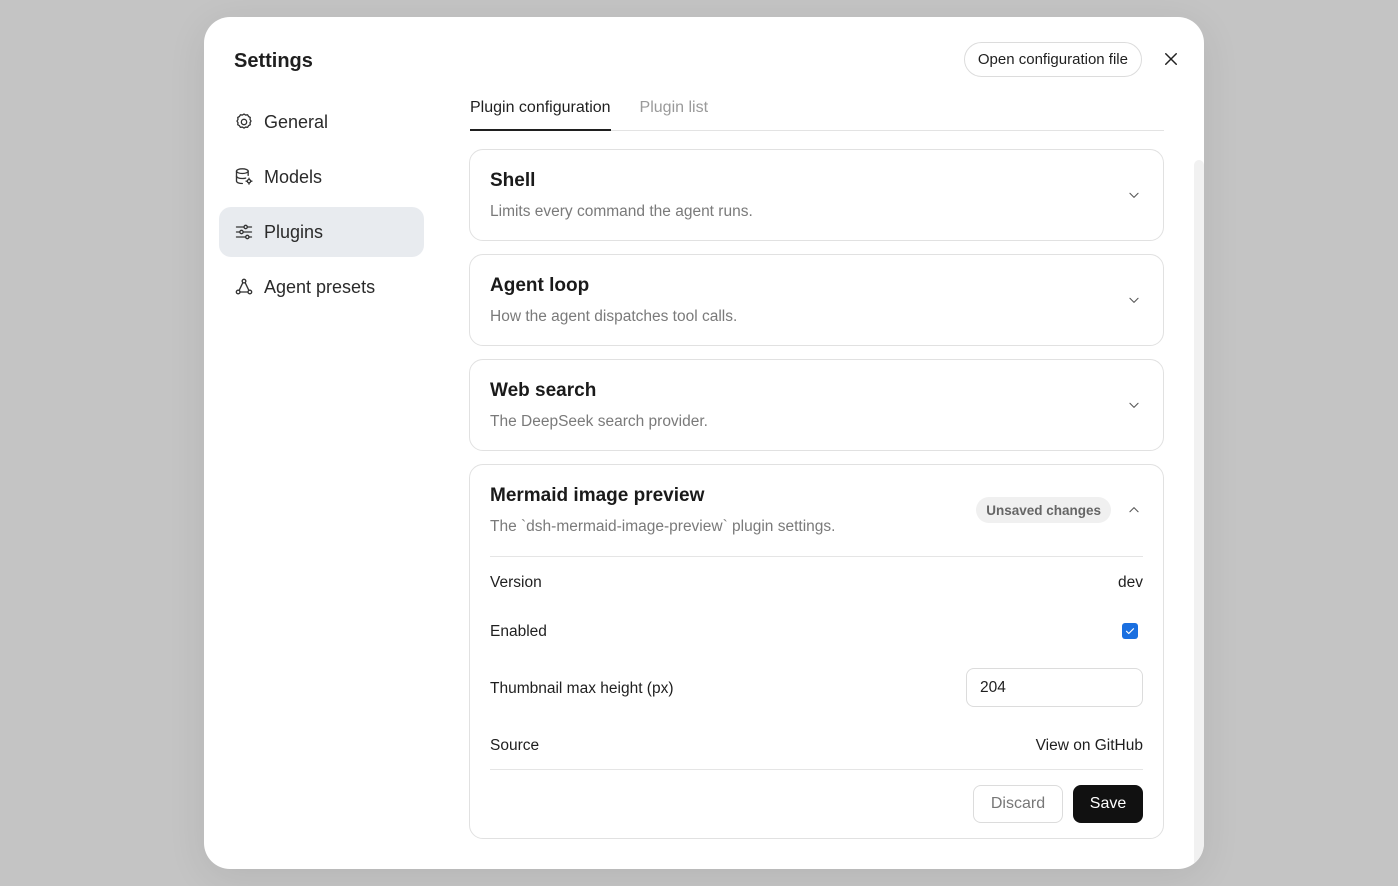 The height and width of the screenshot is (886, 1398). Describe the element at coordinates (597, 495) in the screenshot. I see `plugin-title: Mermaid image preview` at that location.